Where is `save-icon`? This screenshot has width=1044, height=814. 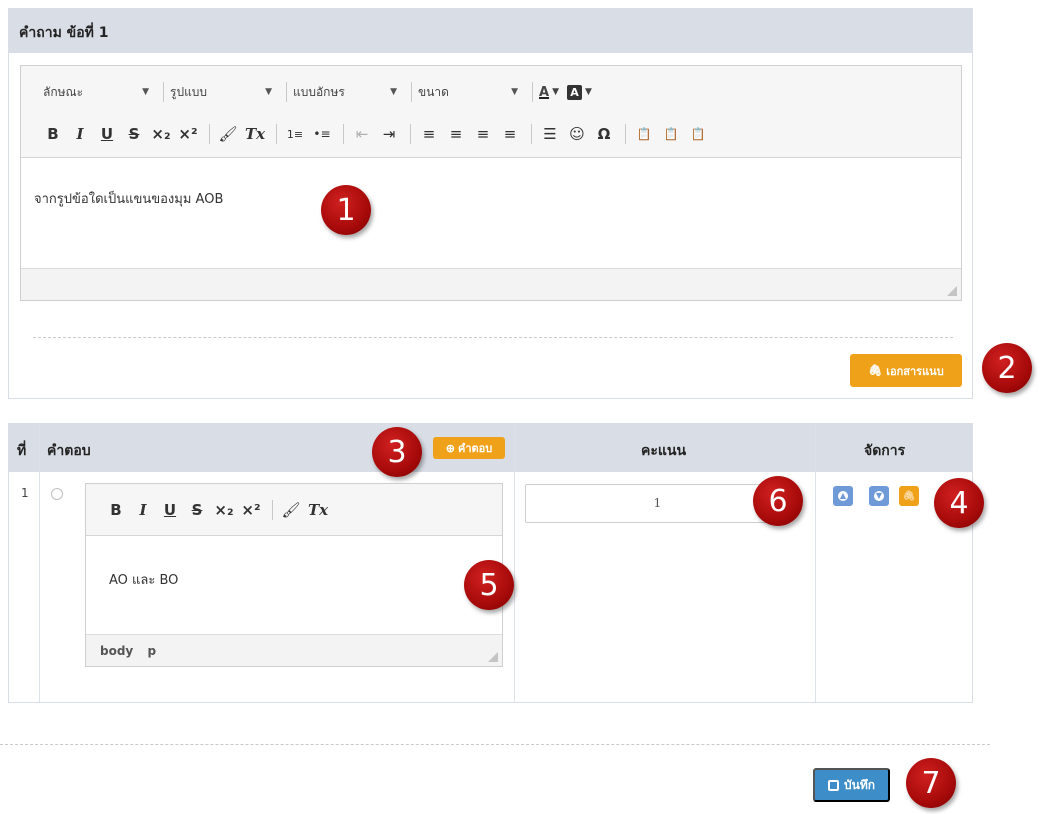 save-icon is located at coordinates (833, 785).